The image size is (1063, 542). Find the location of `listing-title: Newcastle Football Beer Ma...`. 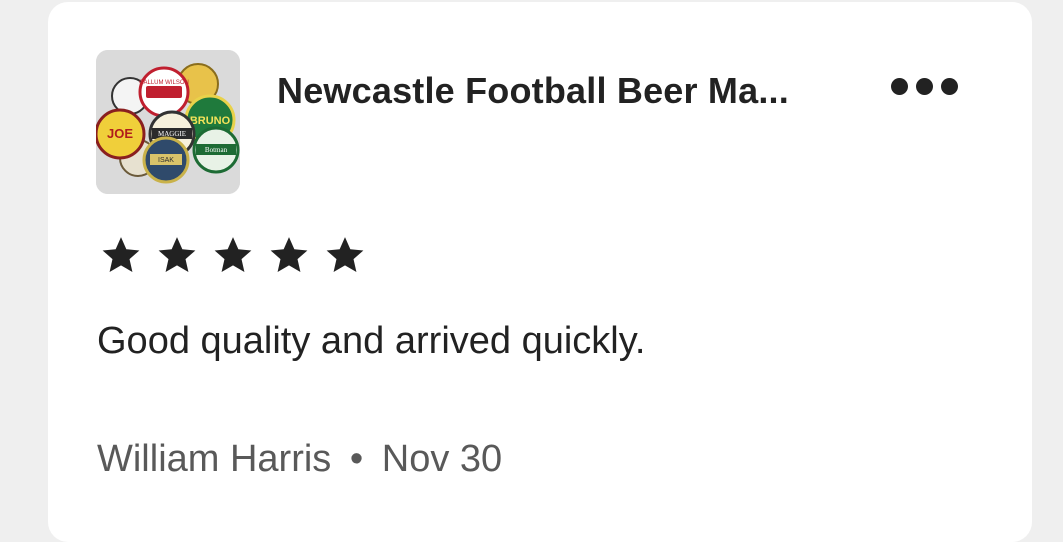

listing-title: Newcastle Football Beer Ma... is located at coordinates (533, 91).